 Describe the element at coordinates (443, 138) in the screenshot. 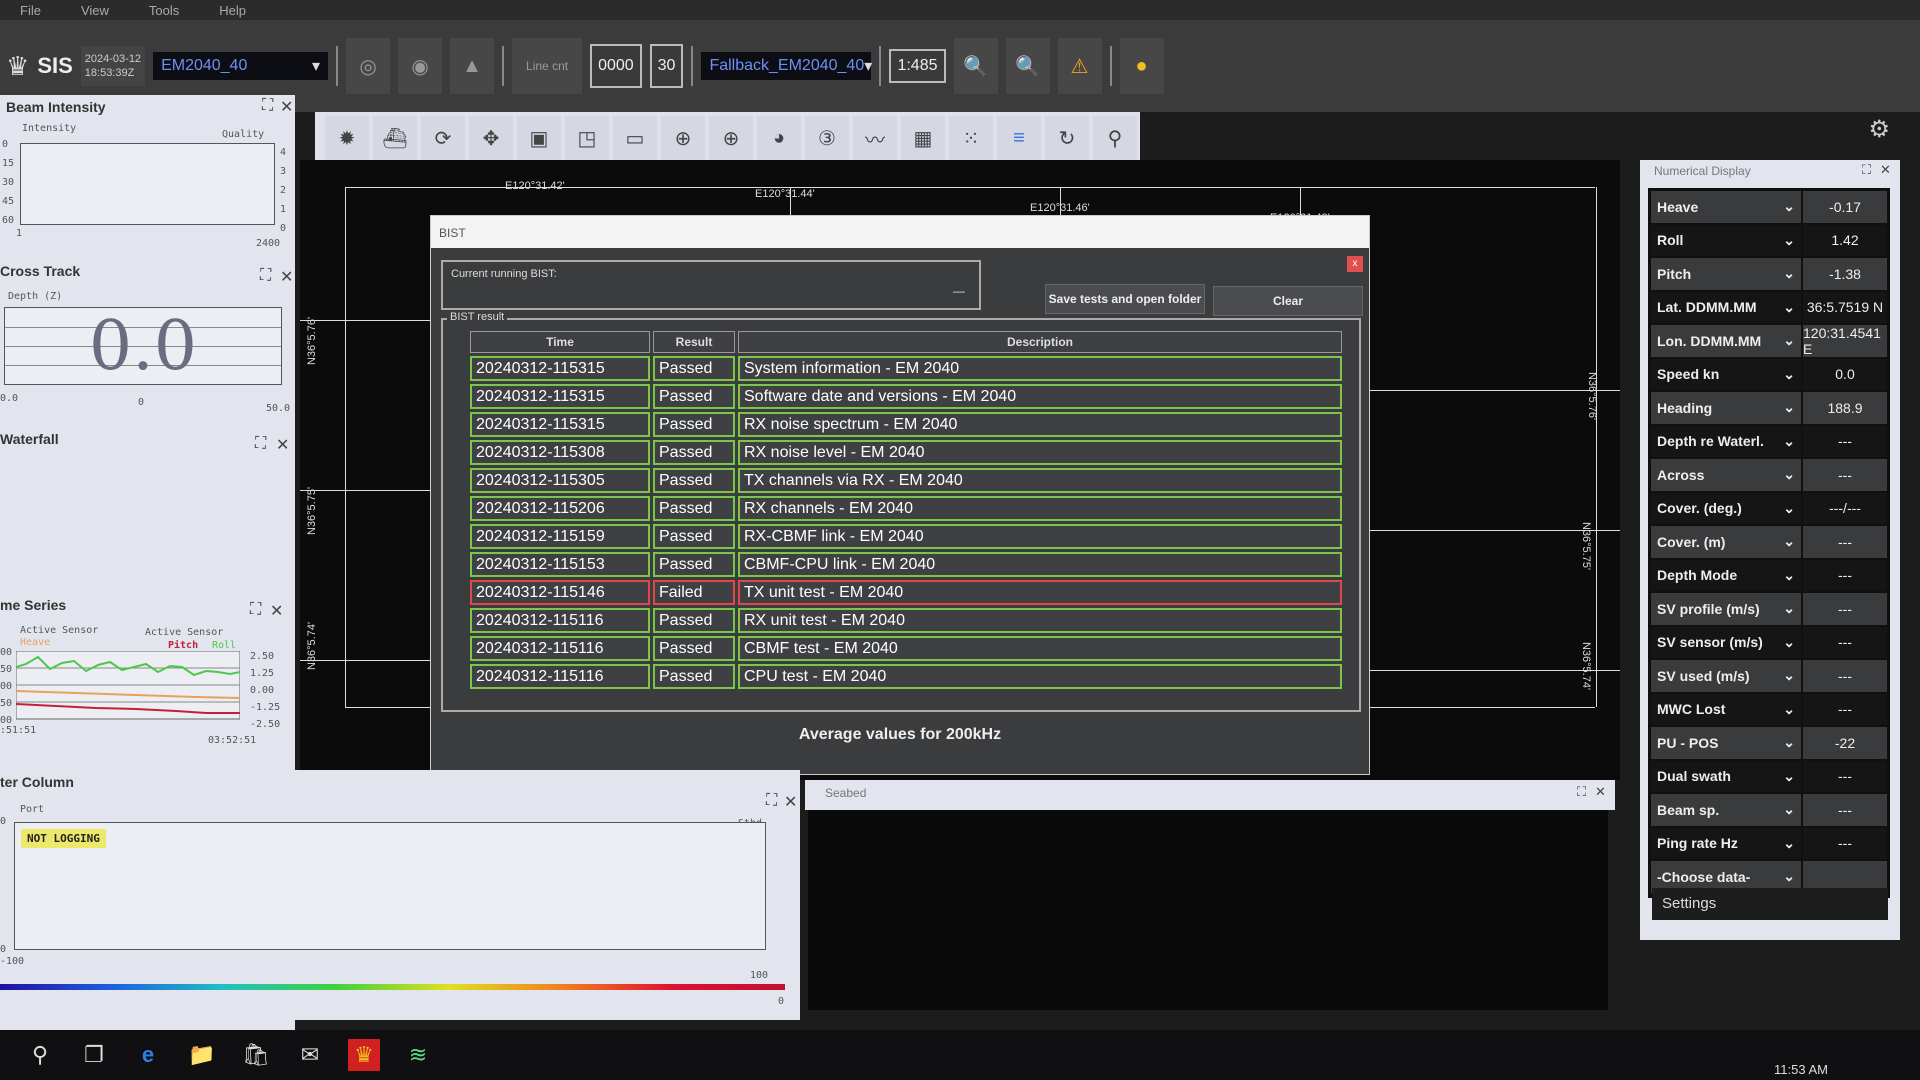

I see `rotate-button: ⟳` at that location.